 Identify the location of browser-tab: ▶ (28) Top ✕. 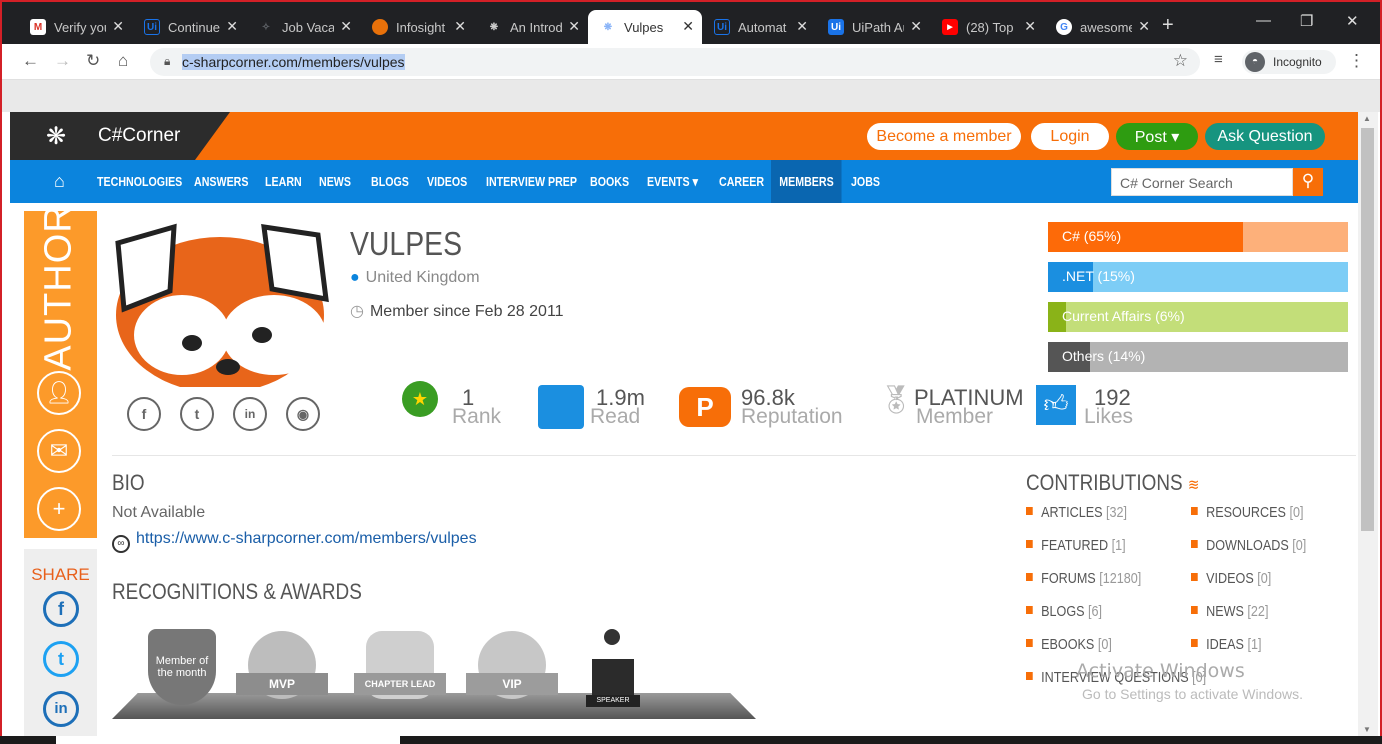
(987, 27).